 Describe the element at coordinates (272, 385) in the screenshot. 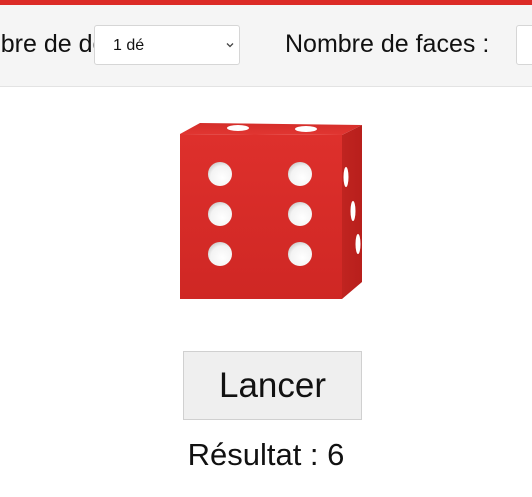

I see `roll-button: Lancer` at that location.